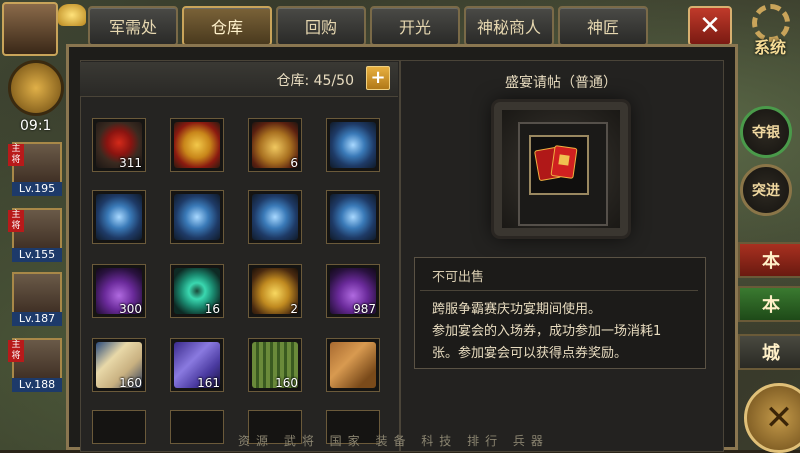 The width and height of the screenshot is (800, 453). I want to click on charge-button: 突进, so click(766, 190).